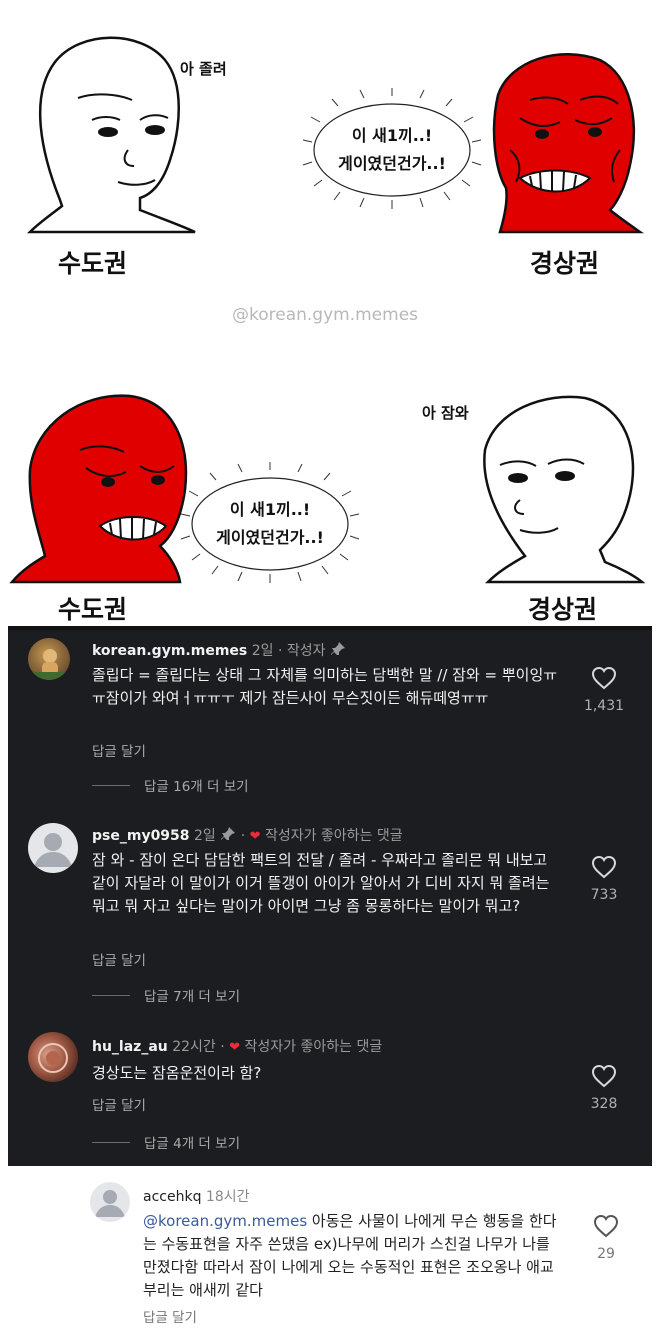 This screenshot has height=1334, width=660. What do you see at coordinates (49, 664) in the screenshot?
I see `cat-photo-icon` at bounding box center [49, 664].